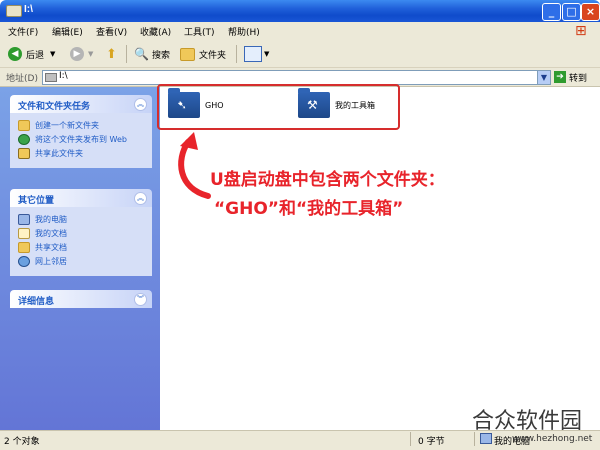 Image resolution: width=600 pixels, height=450 pixels. I want to click on up-button: ⬆, so click(111, 54).